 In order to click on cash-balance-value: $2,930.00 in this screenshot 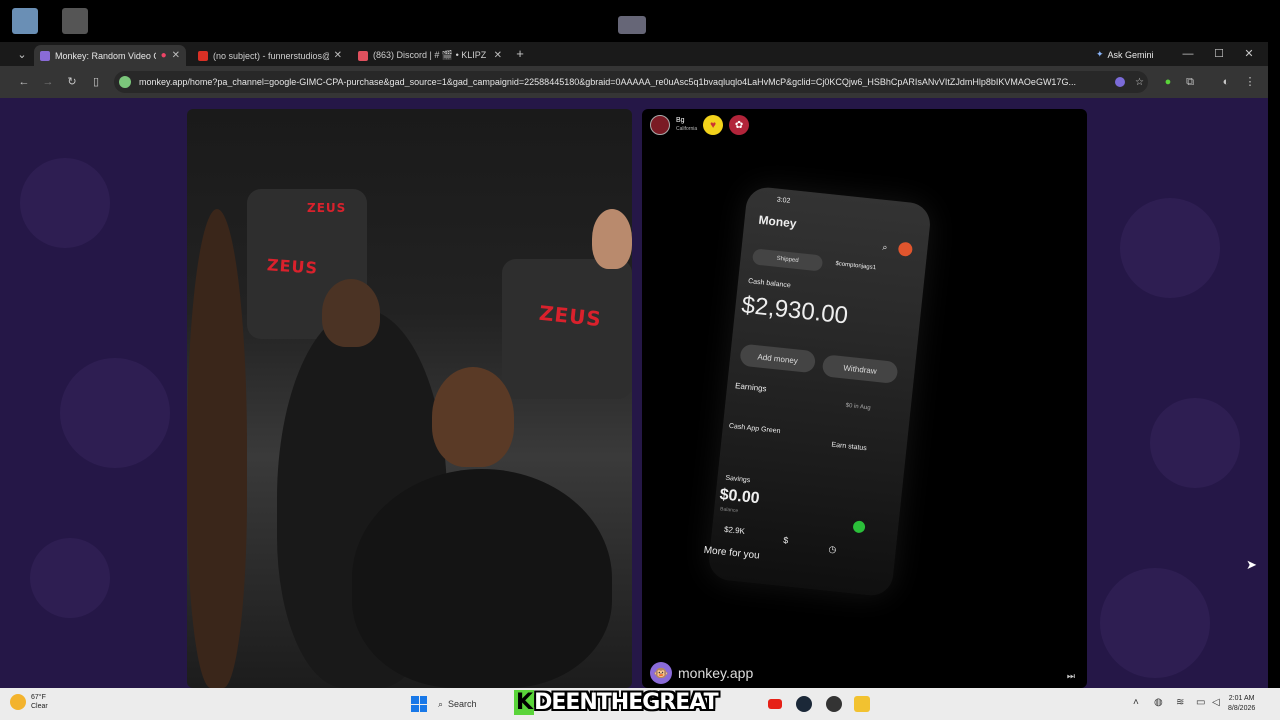, I will do `click(795, 310)`.